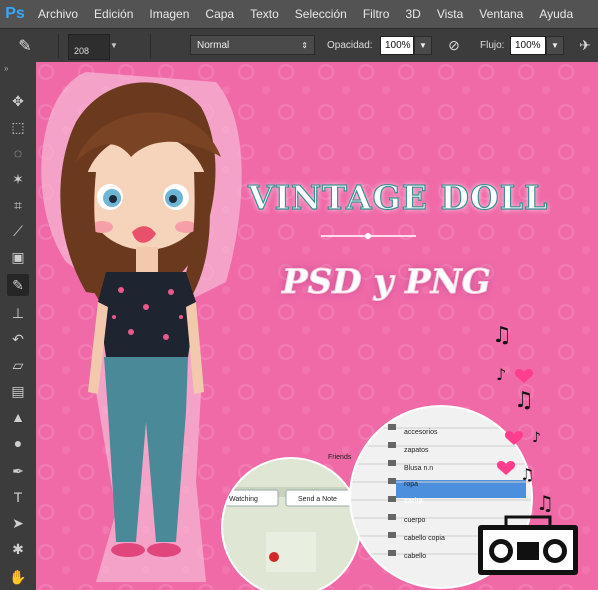 This screenshot has height=590, width=598. I want to click on dodge-tool: ●, so click(18, 443).